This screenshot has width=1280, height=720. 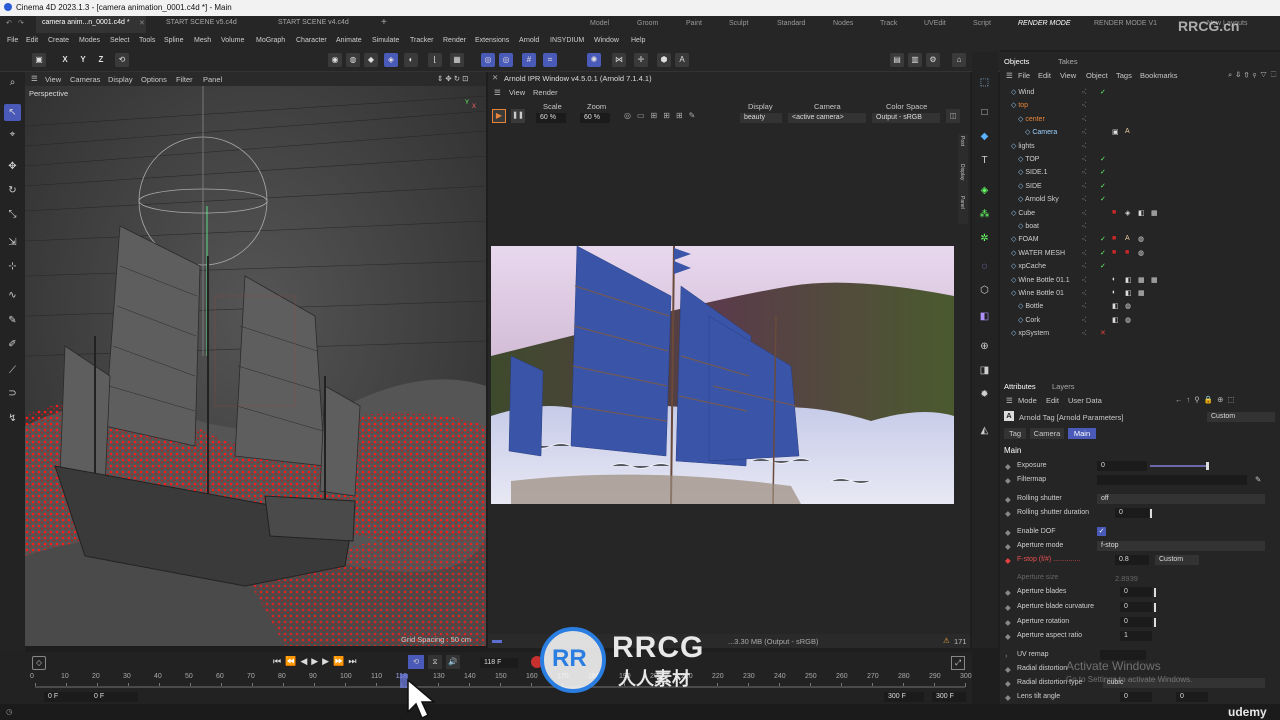 I want to click on undo-icon: ↶, so click(x=9, y=23).